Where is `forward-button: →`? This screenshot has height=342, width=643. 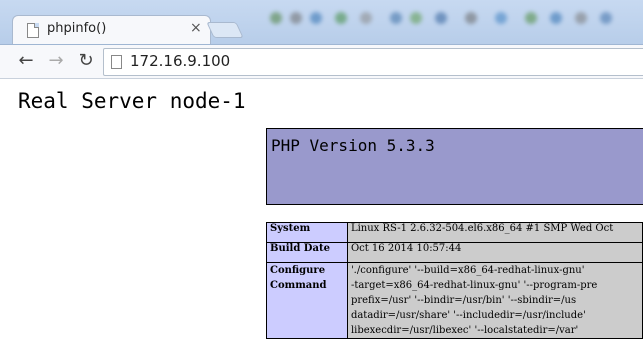 forward-button: → is located at coordinates (56, 61).